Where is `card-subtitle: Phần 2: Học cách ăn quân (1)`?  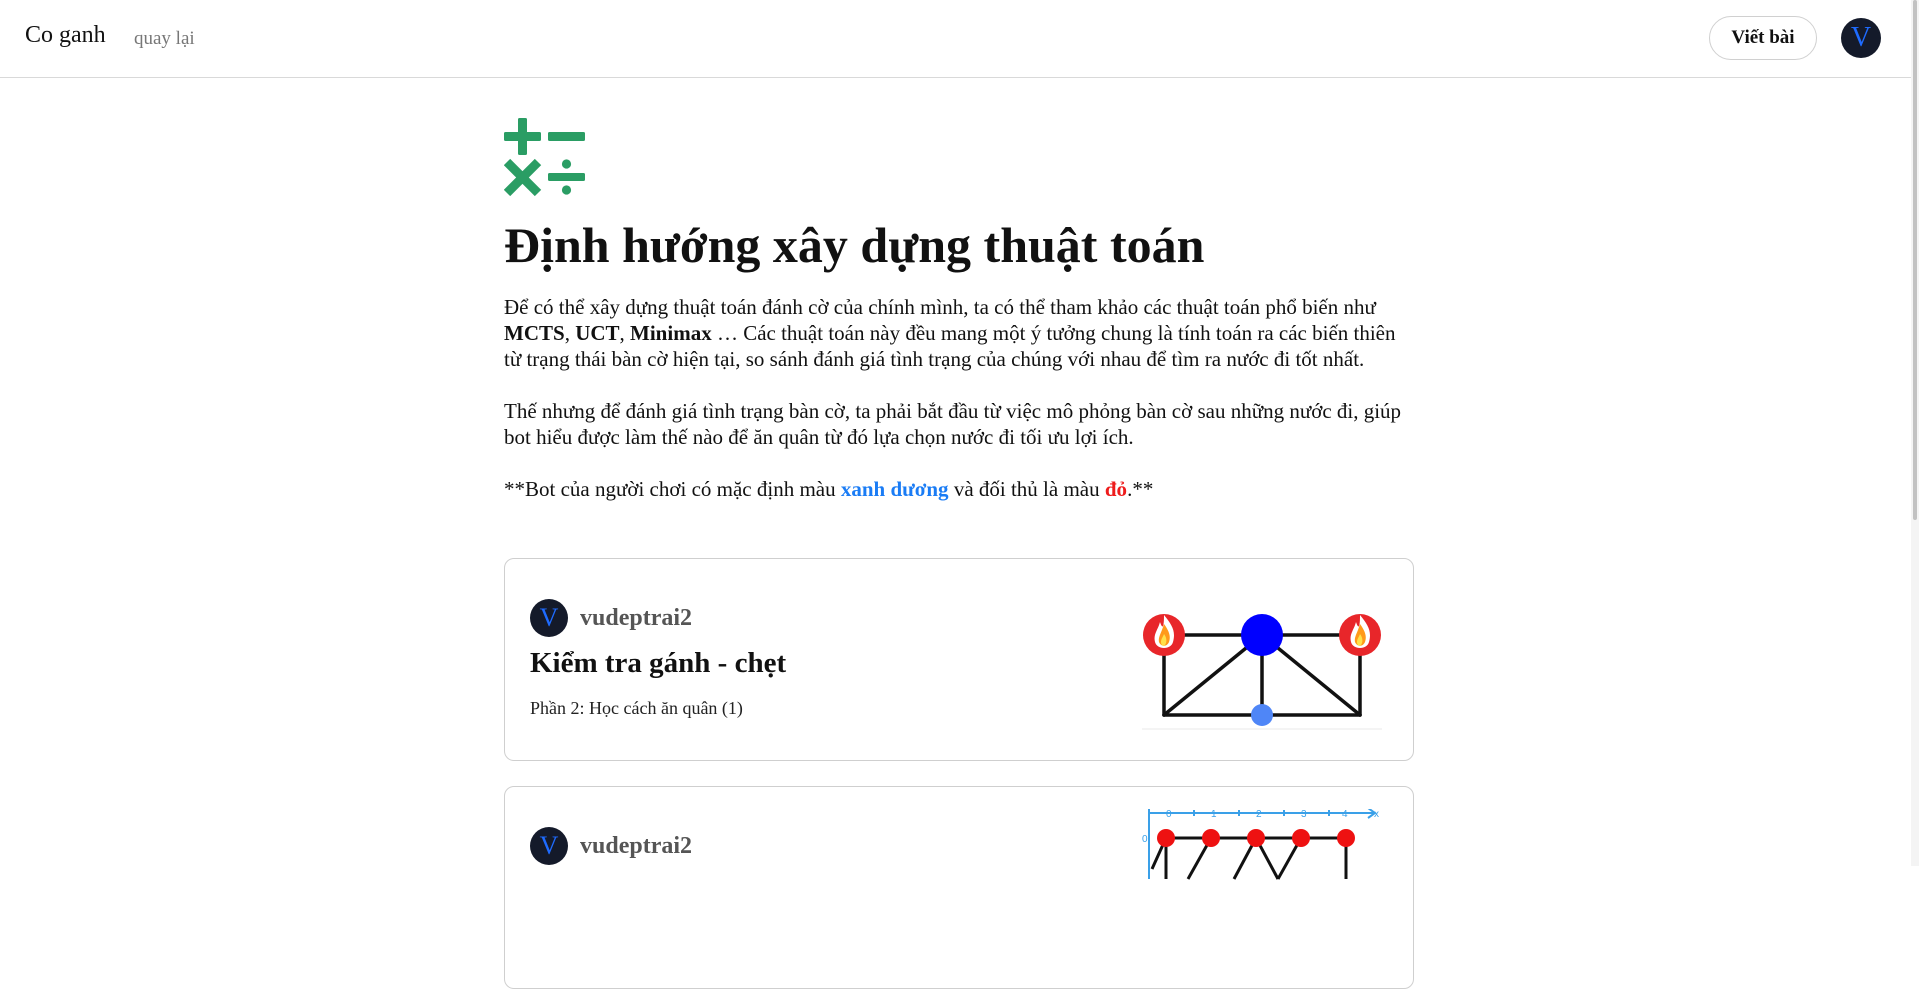 card-subtitle: Phần 2: Học cách ăn quân (1) is located at coordinates (636, 708).